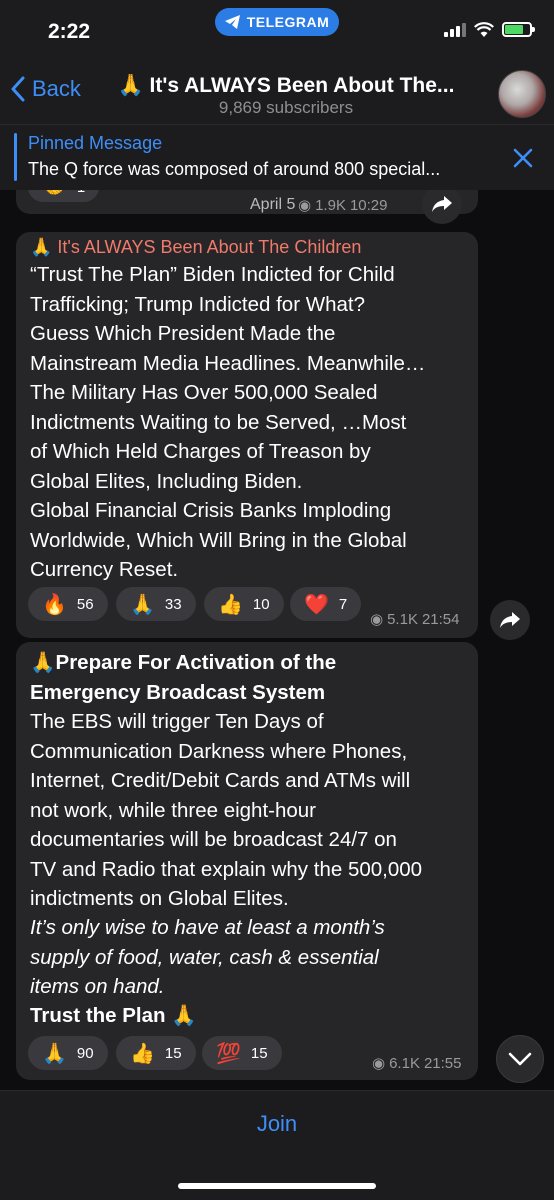 The height and width of the screenshot is (1200, 554). What do you see at coordinates (518, 29) in the screenshot?
I see `battery-icon` at bounding box center [518, 29].